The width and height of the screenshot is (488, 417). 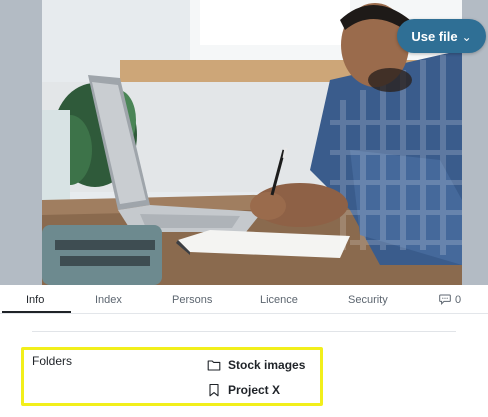 I want to click on use-file-button: Use file ⌄, so click(x=441, y=36).